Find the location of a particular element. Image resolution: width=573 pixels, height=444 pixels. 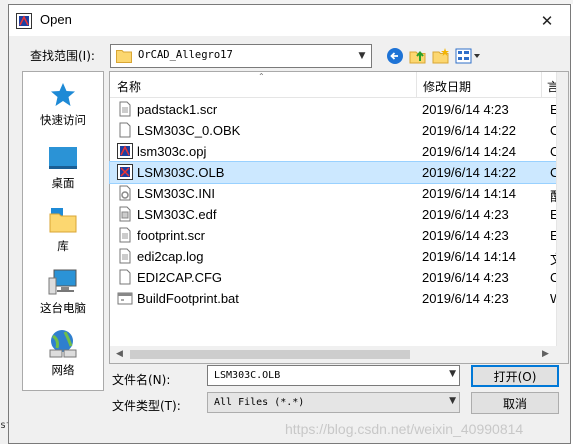

places-bar: 快速访问 桌面 库 这台电脑 网络 is located at coordinates (63, 231).